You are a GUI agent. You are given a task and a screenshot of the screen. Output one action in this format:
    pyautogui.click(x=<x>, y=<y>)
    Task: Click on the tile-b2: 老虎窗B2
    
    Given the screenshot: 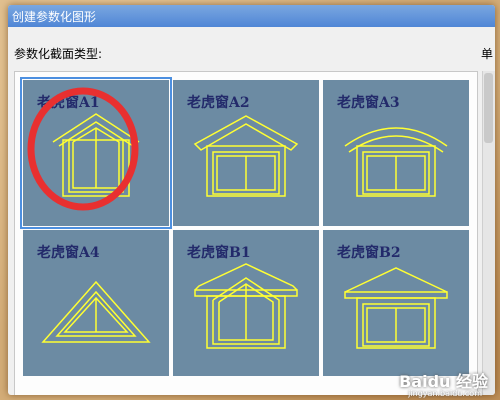 What is the action you would take?
    pyautogui.click(x=396, y=303)
    